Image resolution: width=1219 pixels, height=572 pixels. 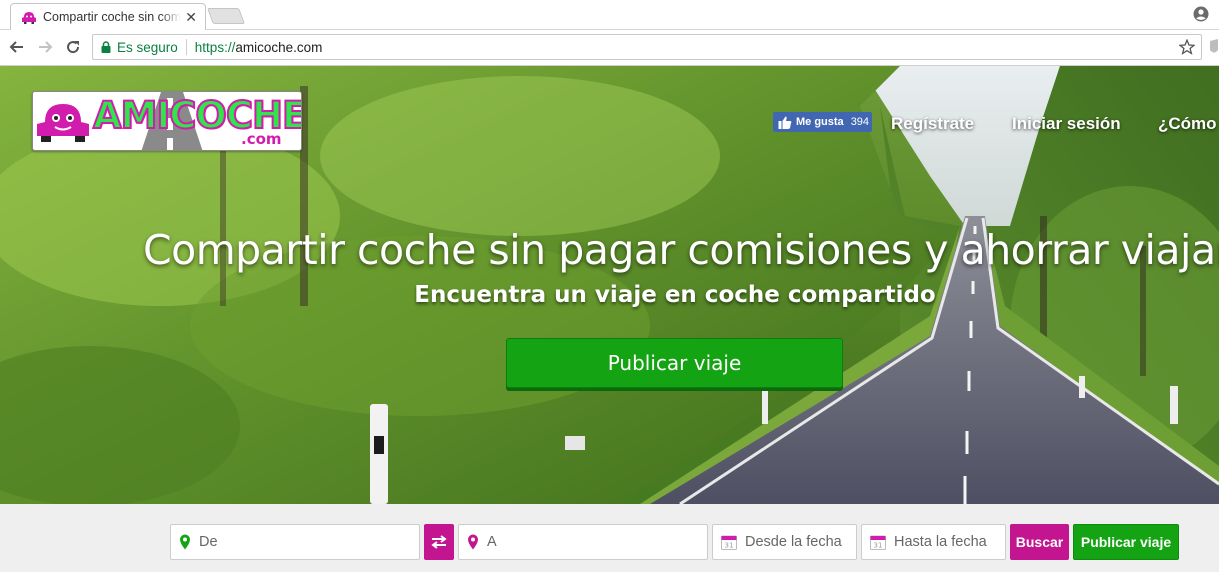 I want to click on omnibox-divider, so click(x=186, y=47).